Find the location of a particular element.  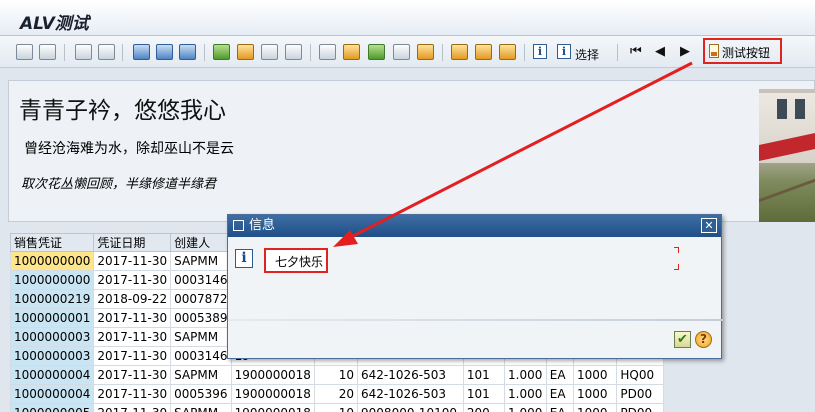

arrow-head is located at coordinates (345, 238).